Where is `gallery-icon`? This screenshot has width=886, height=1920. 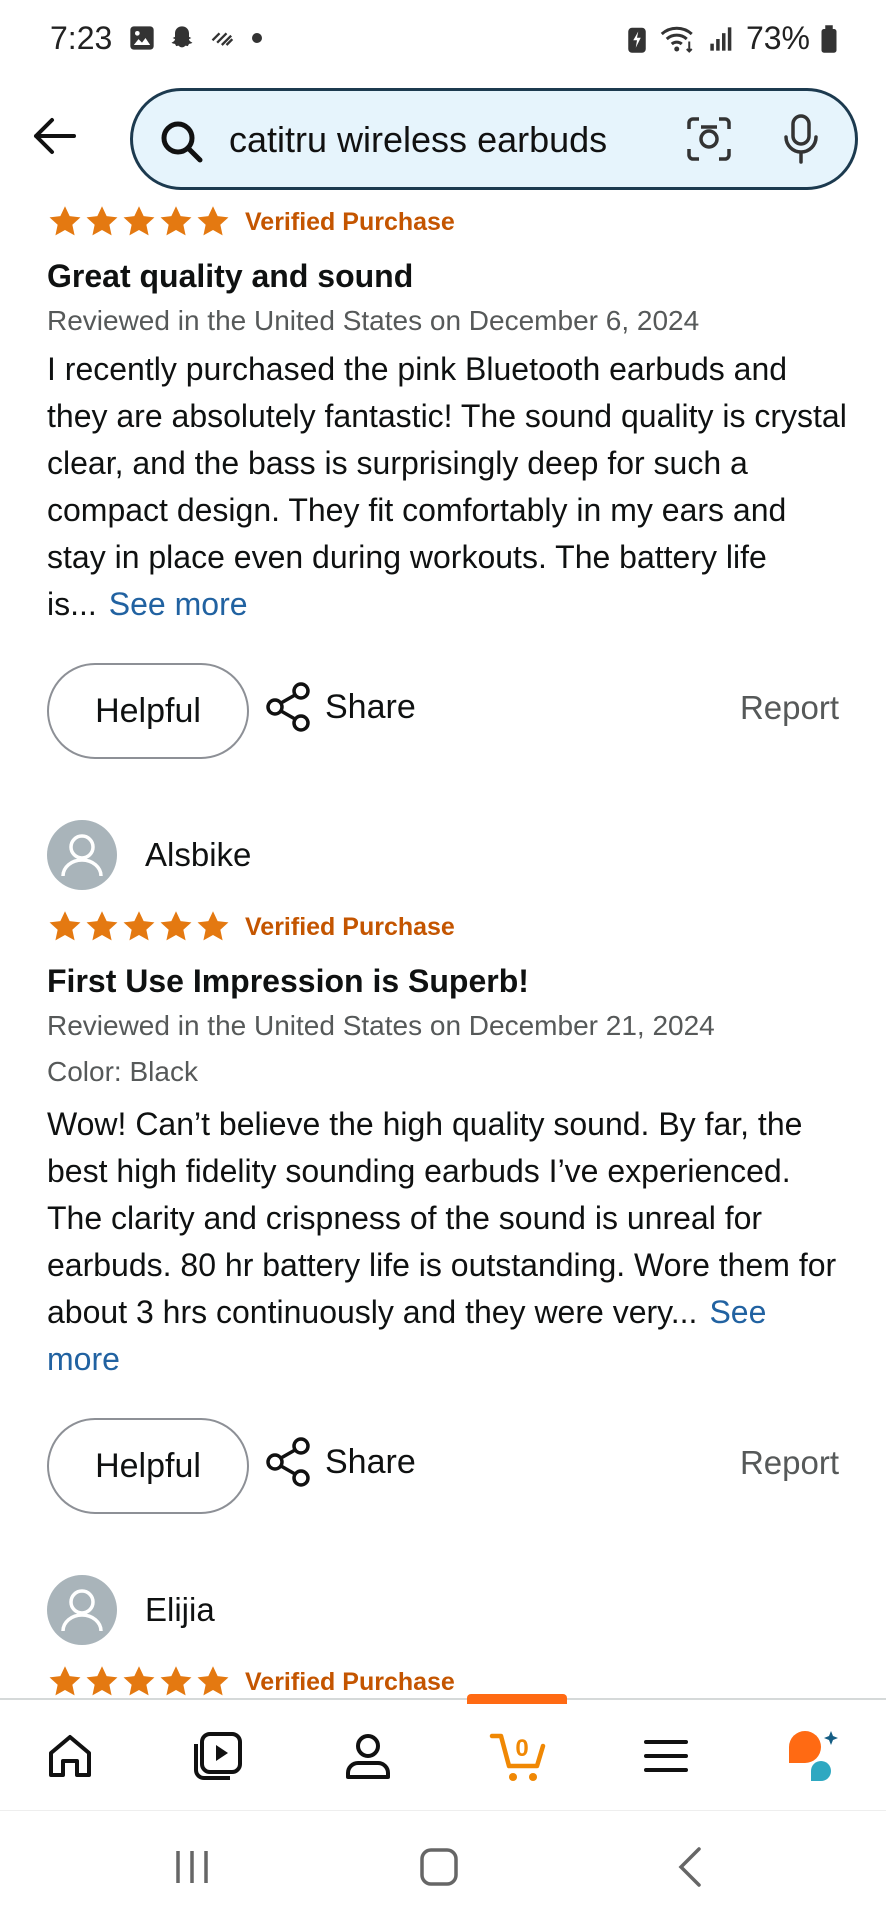
gallery-icon is located at coordinates (142, 38).